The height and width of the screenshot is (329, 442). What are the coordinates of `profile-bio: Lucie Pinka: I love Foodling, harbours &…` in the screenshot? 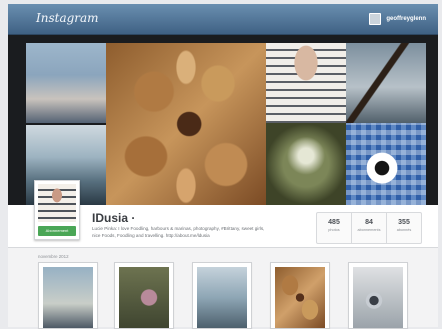 It's located at (199, 233).